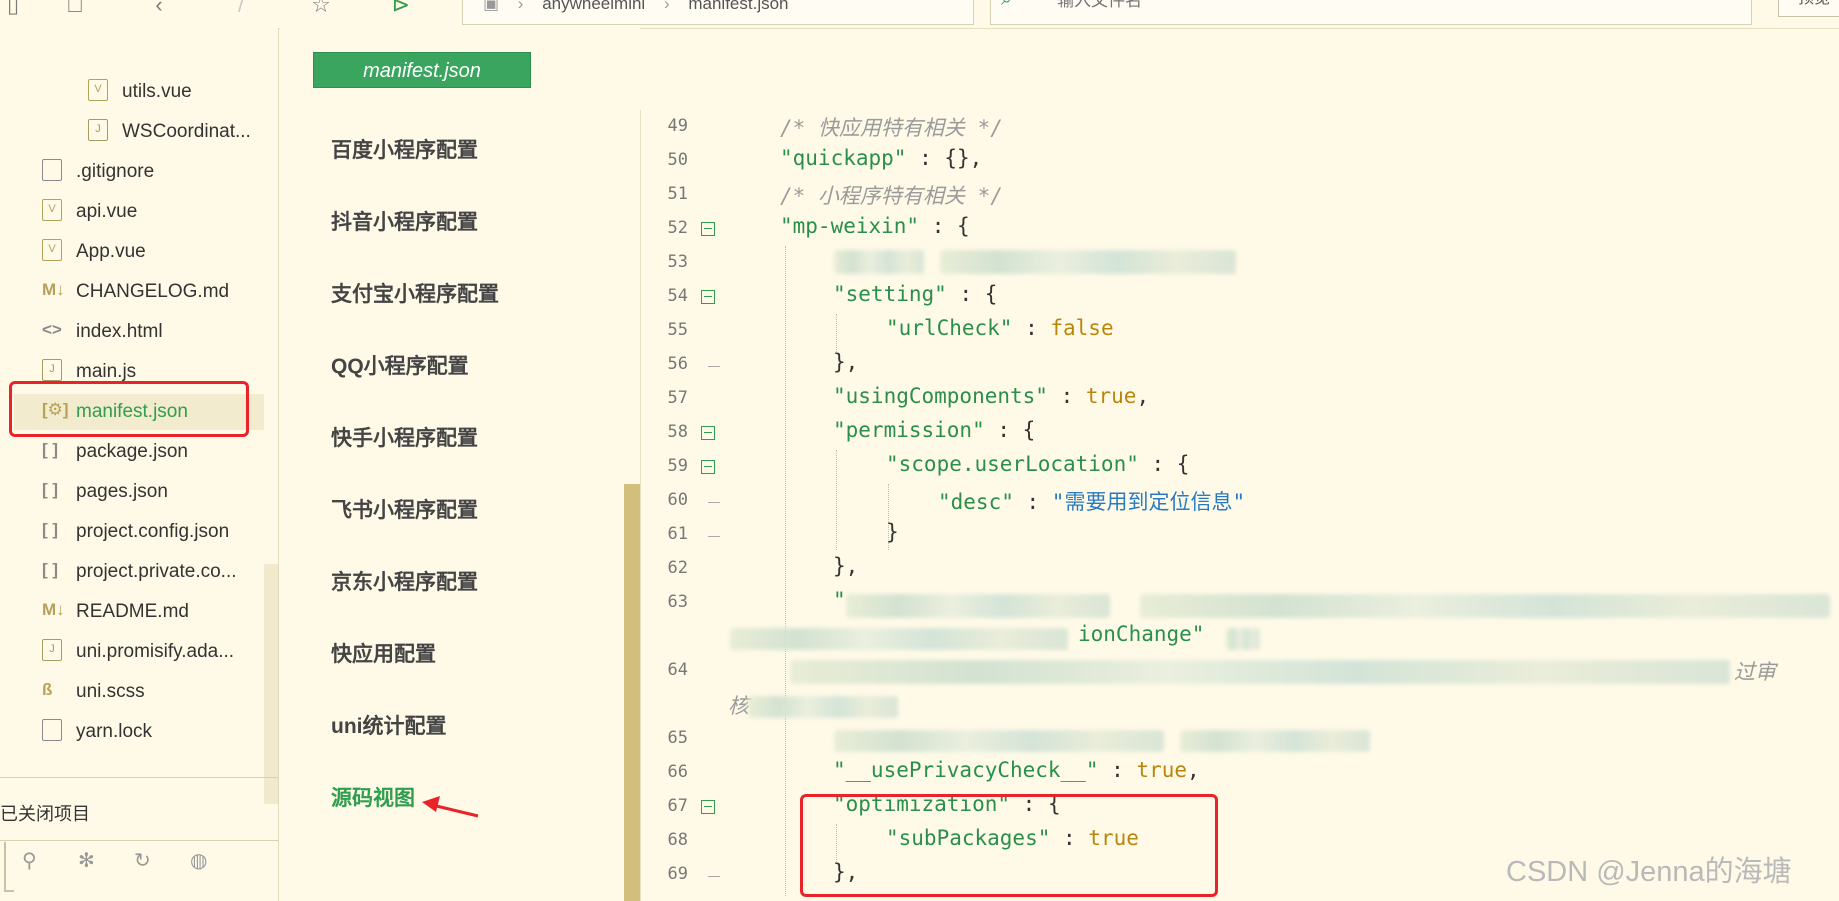  Describe the element at coordinates (991, 396) in the screenshot. I see `code-line: "usingComponents" : true,` at that location.